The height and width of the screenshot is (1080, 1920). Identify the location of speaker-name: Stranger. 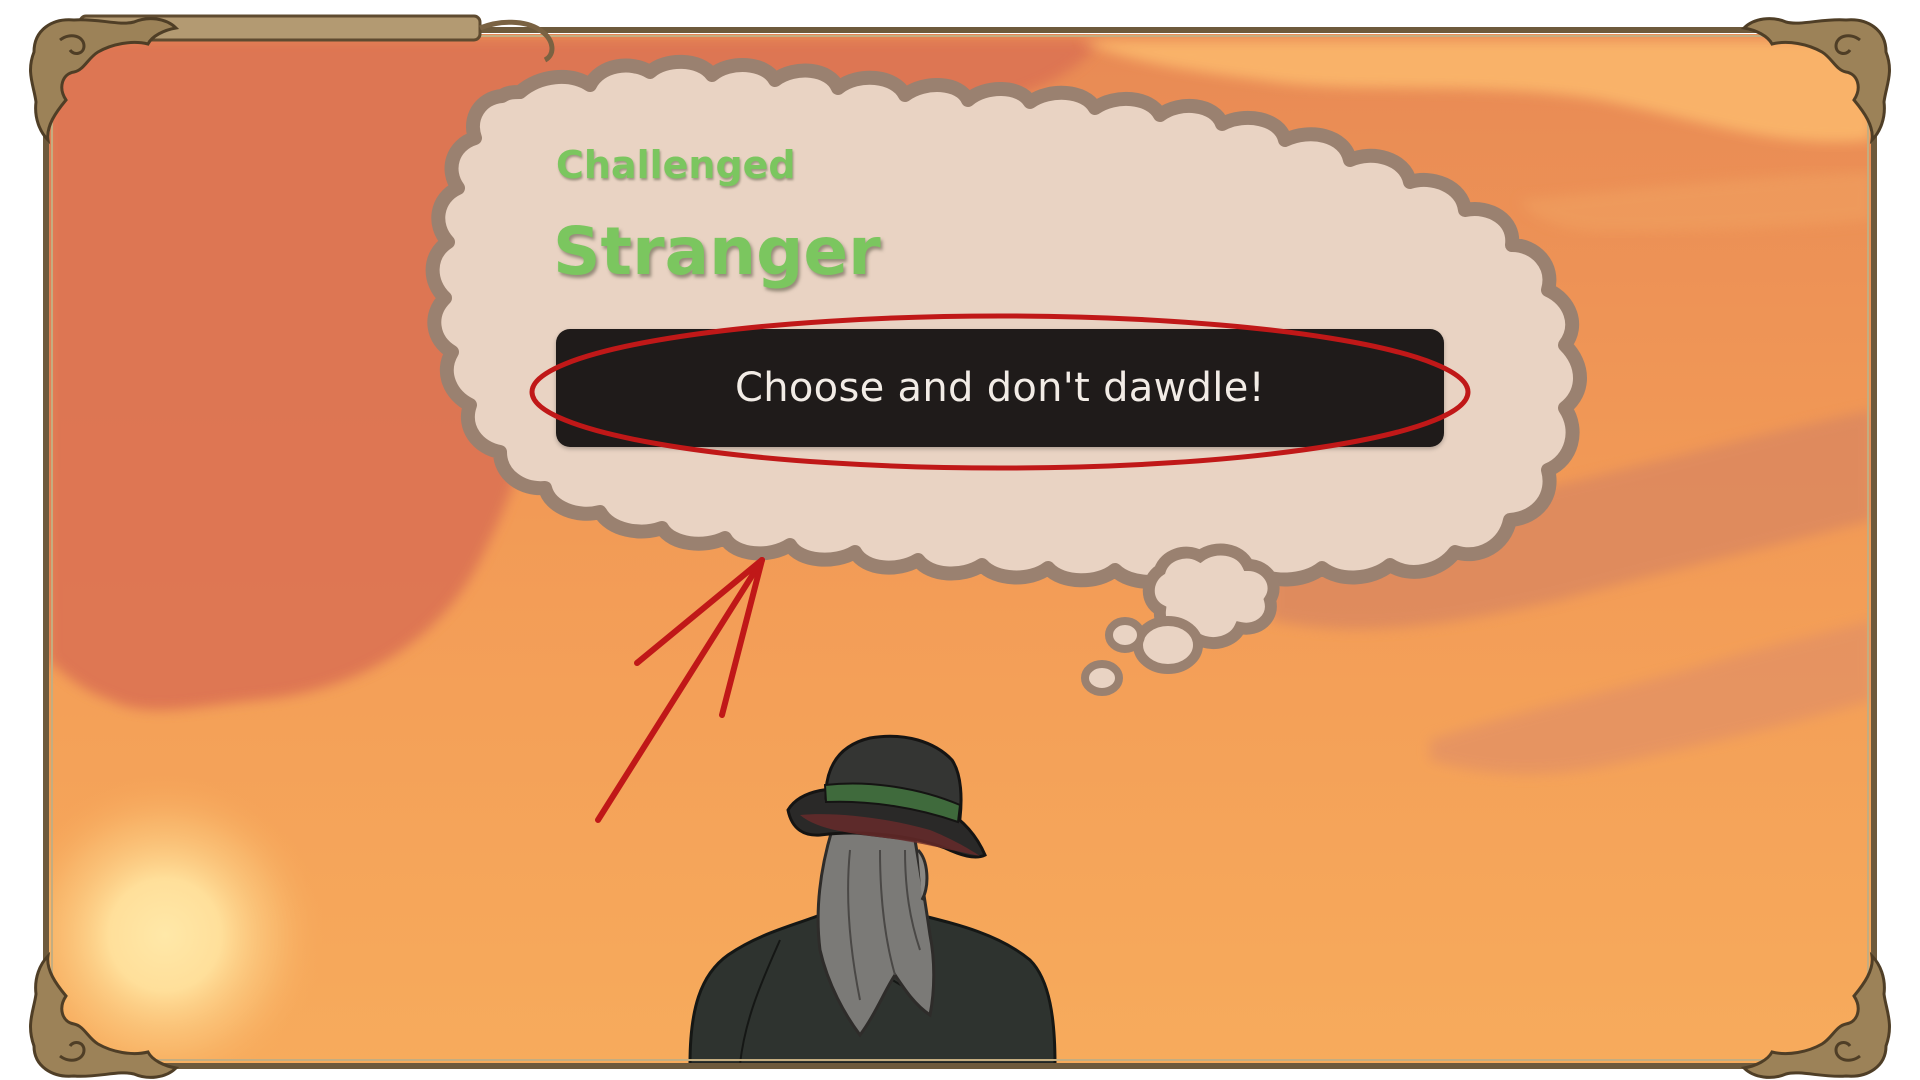
(717, 251).